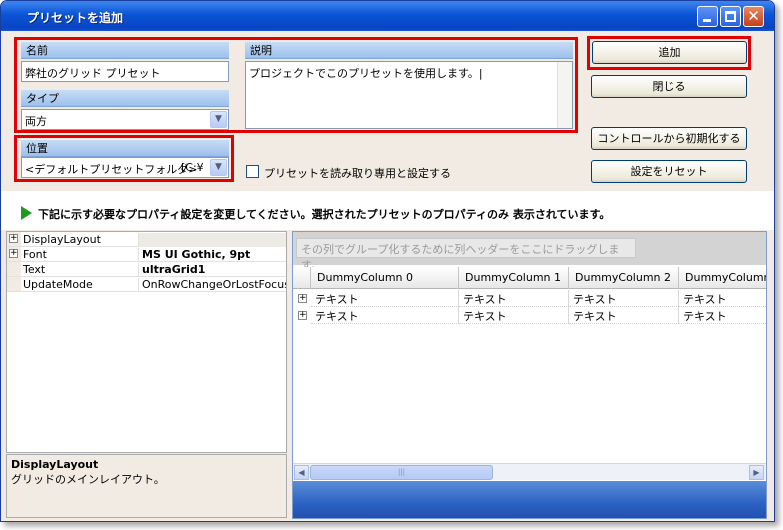  Describe the element at coordinates (722, 278) in the screenshot. I see `column-header: DummyColumn` at that location.